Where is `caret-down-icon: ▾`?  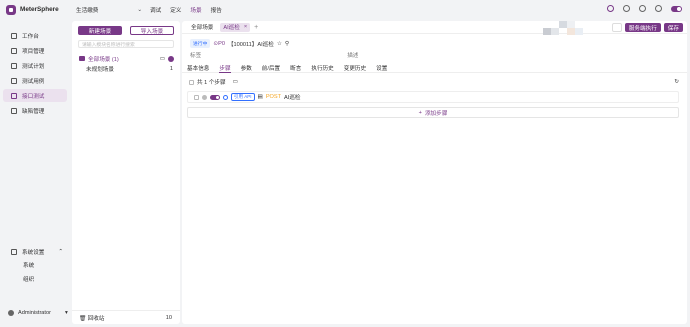
caret-down-icon: ▾ is located at coordinates (66, 313).